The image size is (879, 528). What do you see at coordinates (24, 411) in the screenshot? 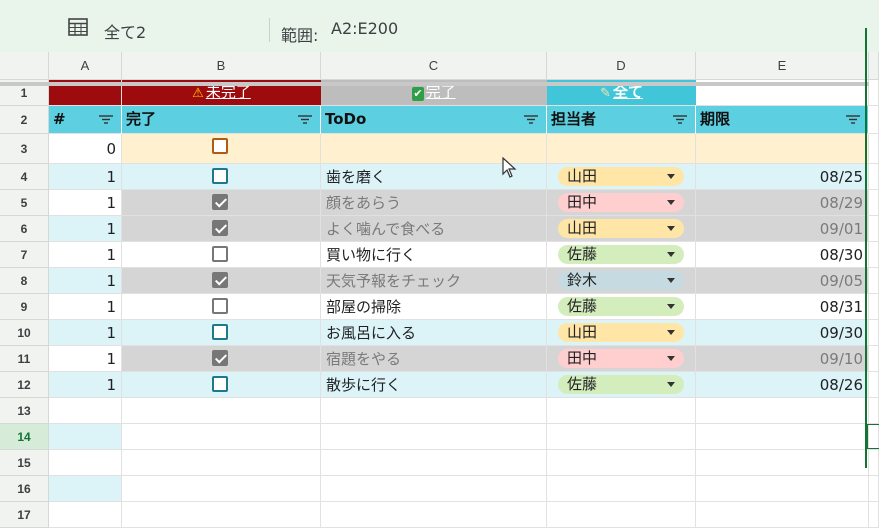
I see `row-header-13: 13` at bounding box center [24, 411].